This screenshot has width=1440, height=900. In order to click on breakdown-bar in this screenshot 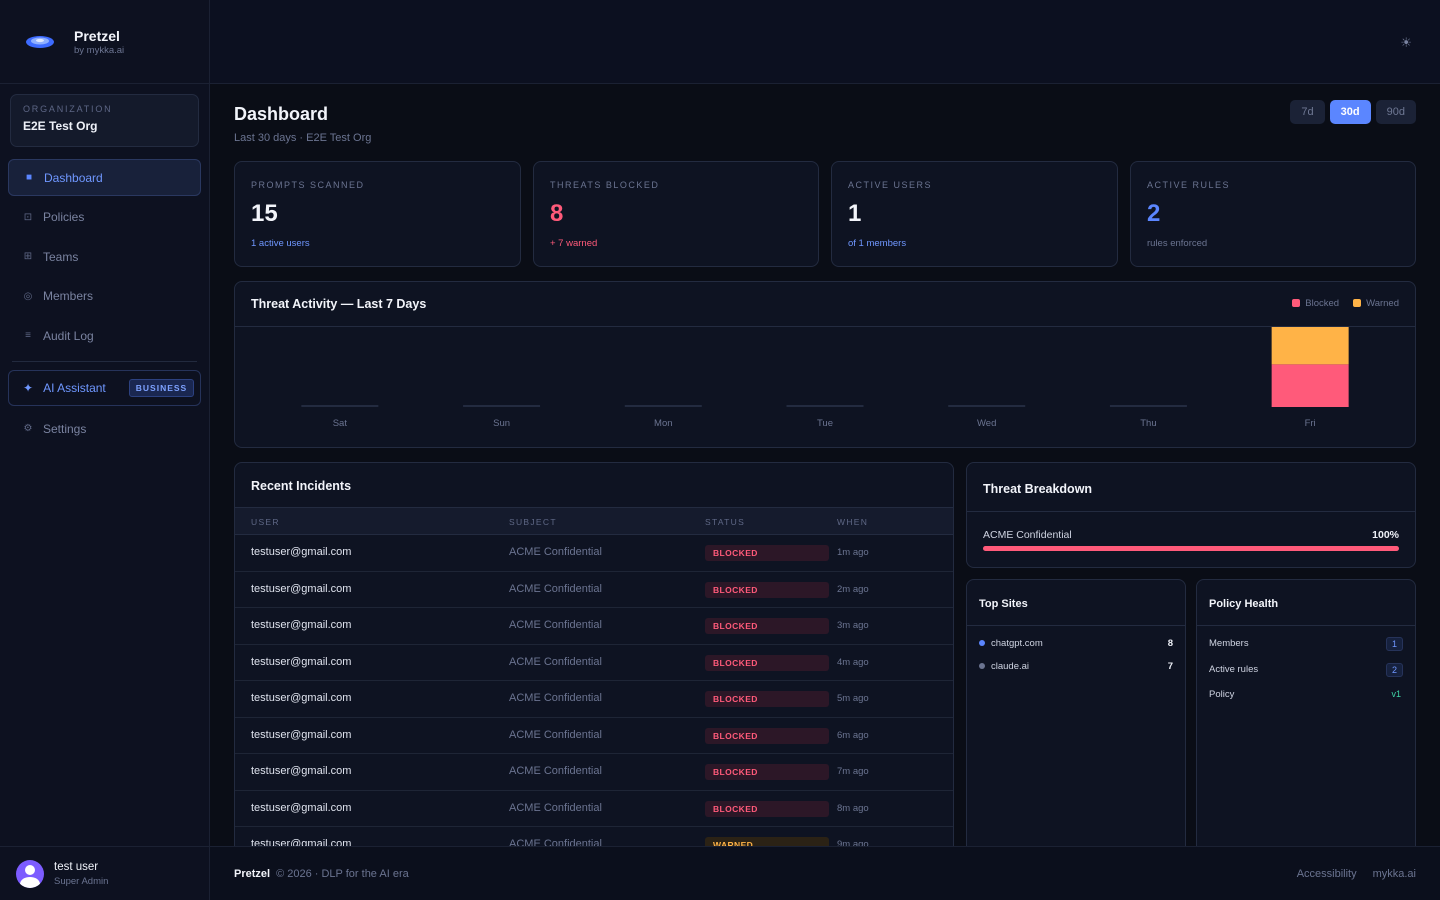, I will do `click(1191, 548)`.